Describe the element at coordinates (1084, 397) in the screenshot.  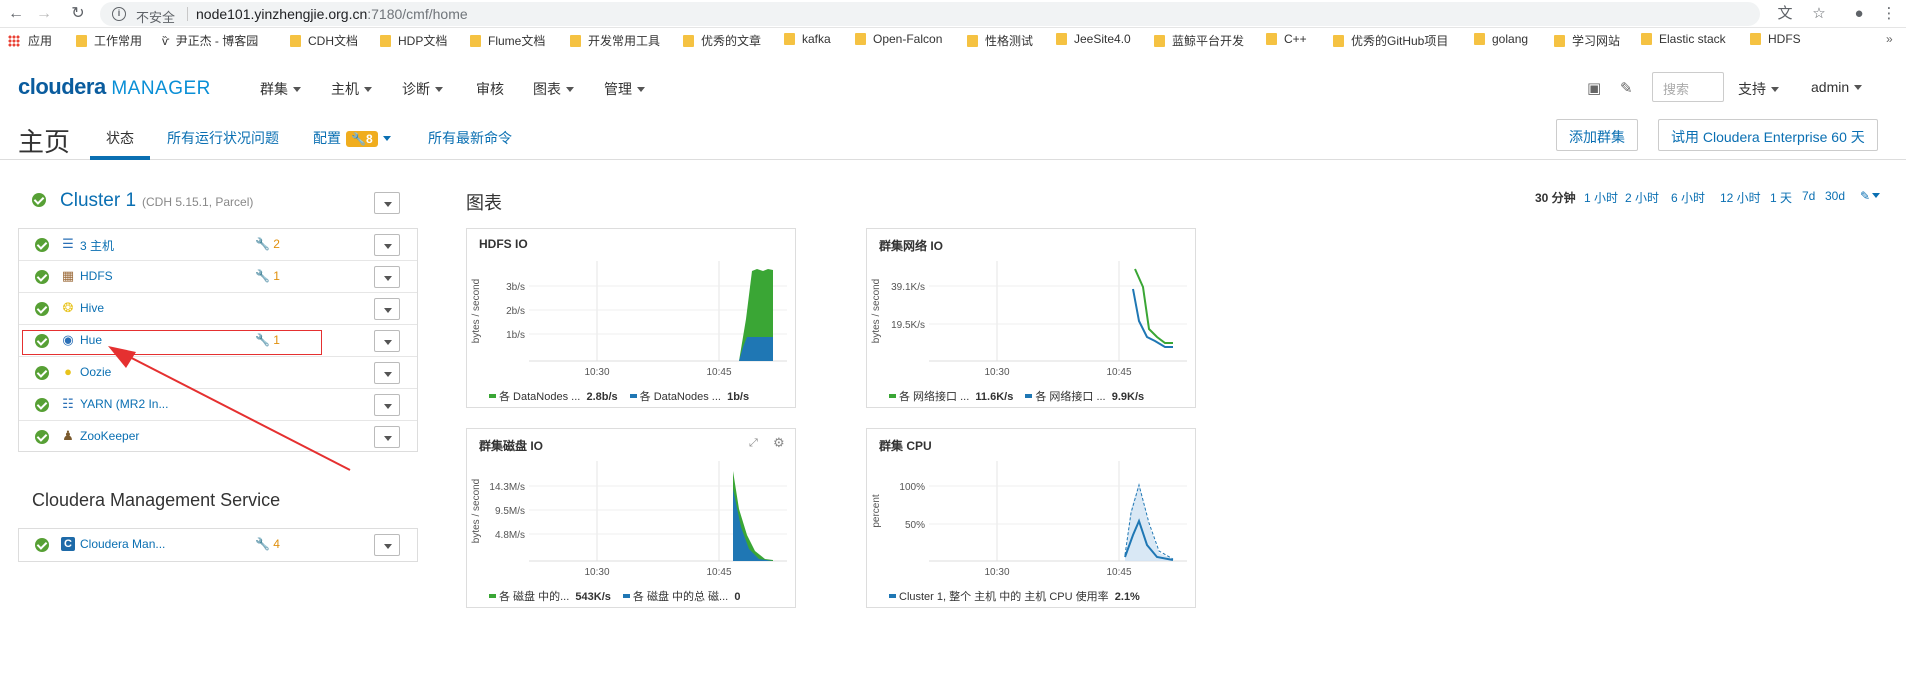
I see `legend-item: 各 网络接口 ... 9.9K/s` at that location.